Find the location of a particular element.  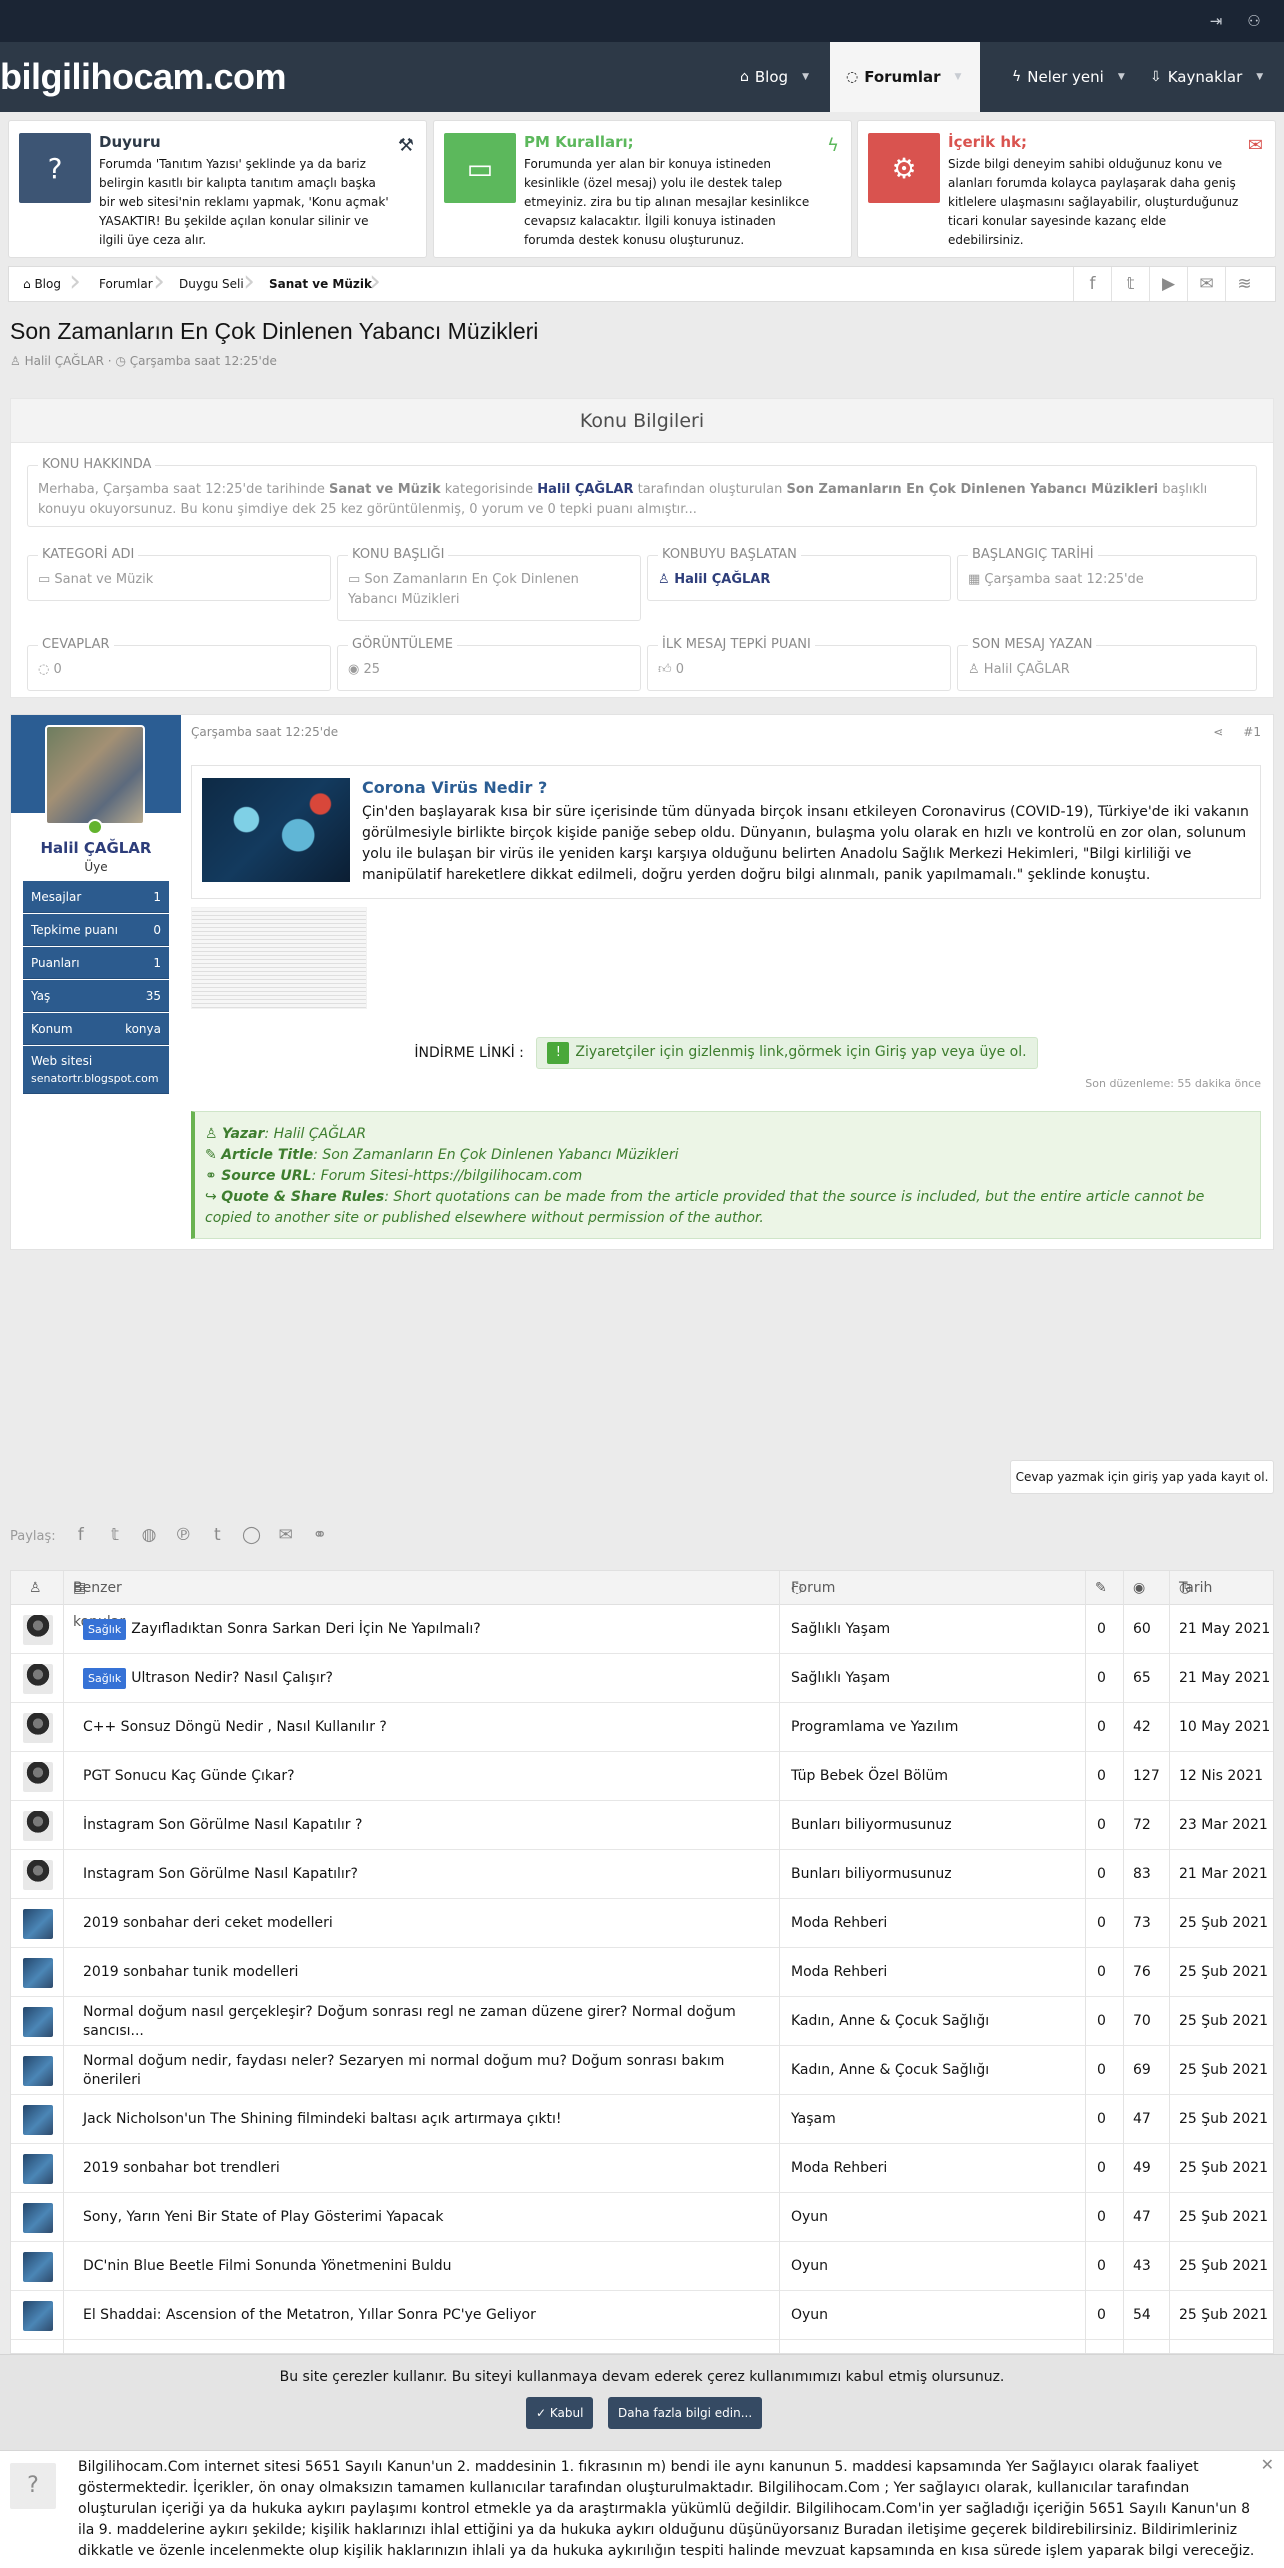

youtube-icon: ▶ is located at coordinates (1168, 284).